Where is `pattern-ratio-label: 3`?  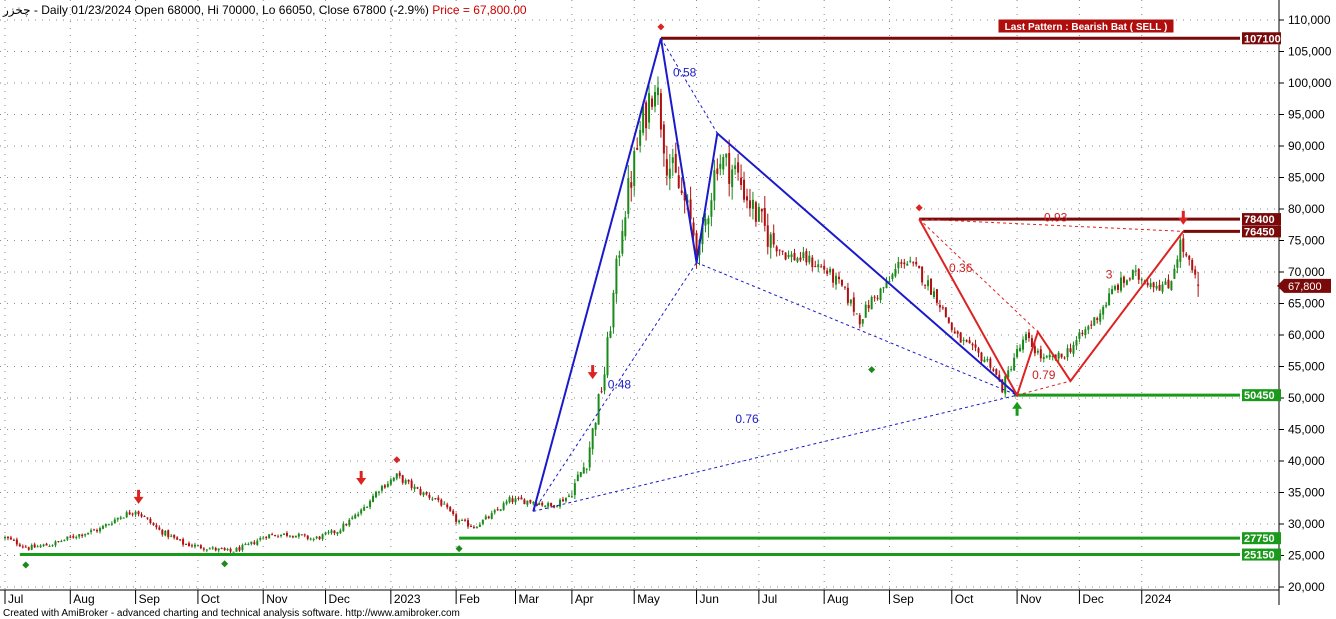
pattern-ratio-label: 3 is located at coordinates (1109, 274).